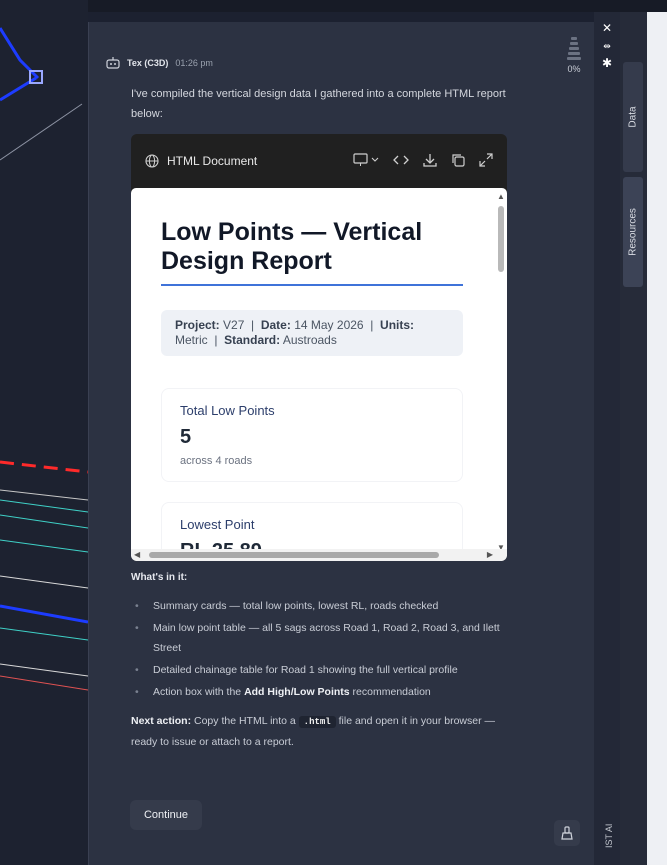 This screenshot has width=667, height=865. What do you see at coordinates (574, 69) in the screenshot?
I see `progress-value: 0%` at bounding box center [574, 69].